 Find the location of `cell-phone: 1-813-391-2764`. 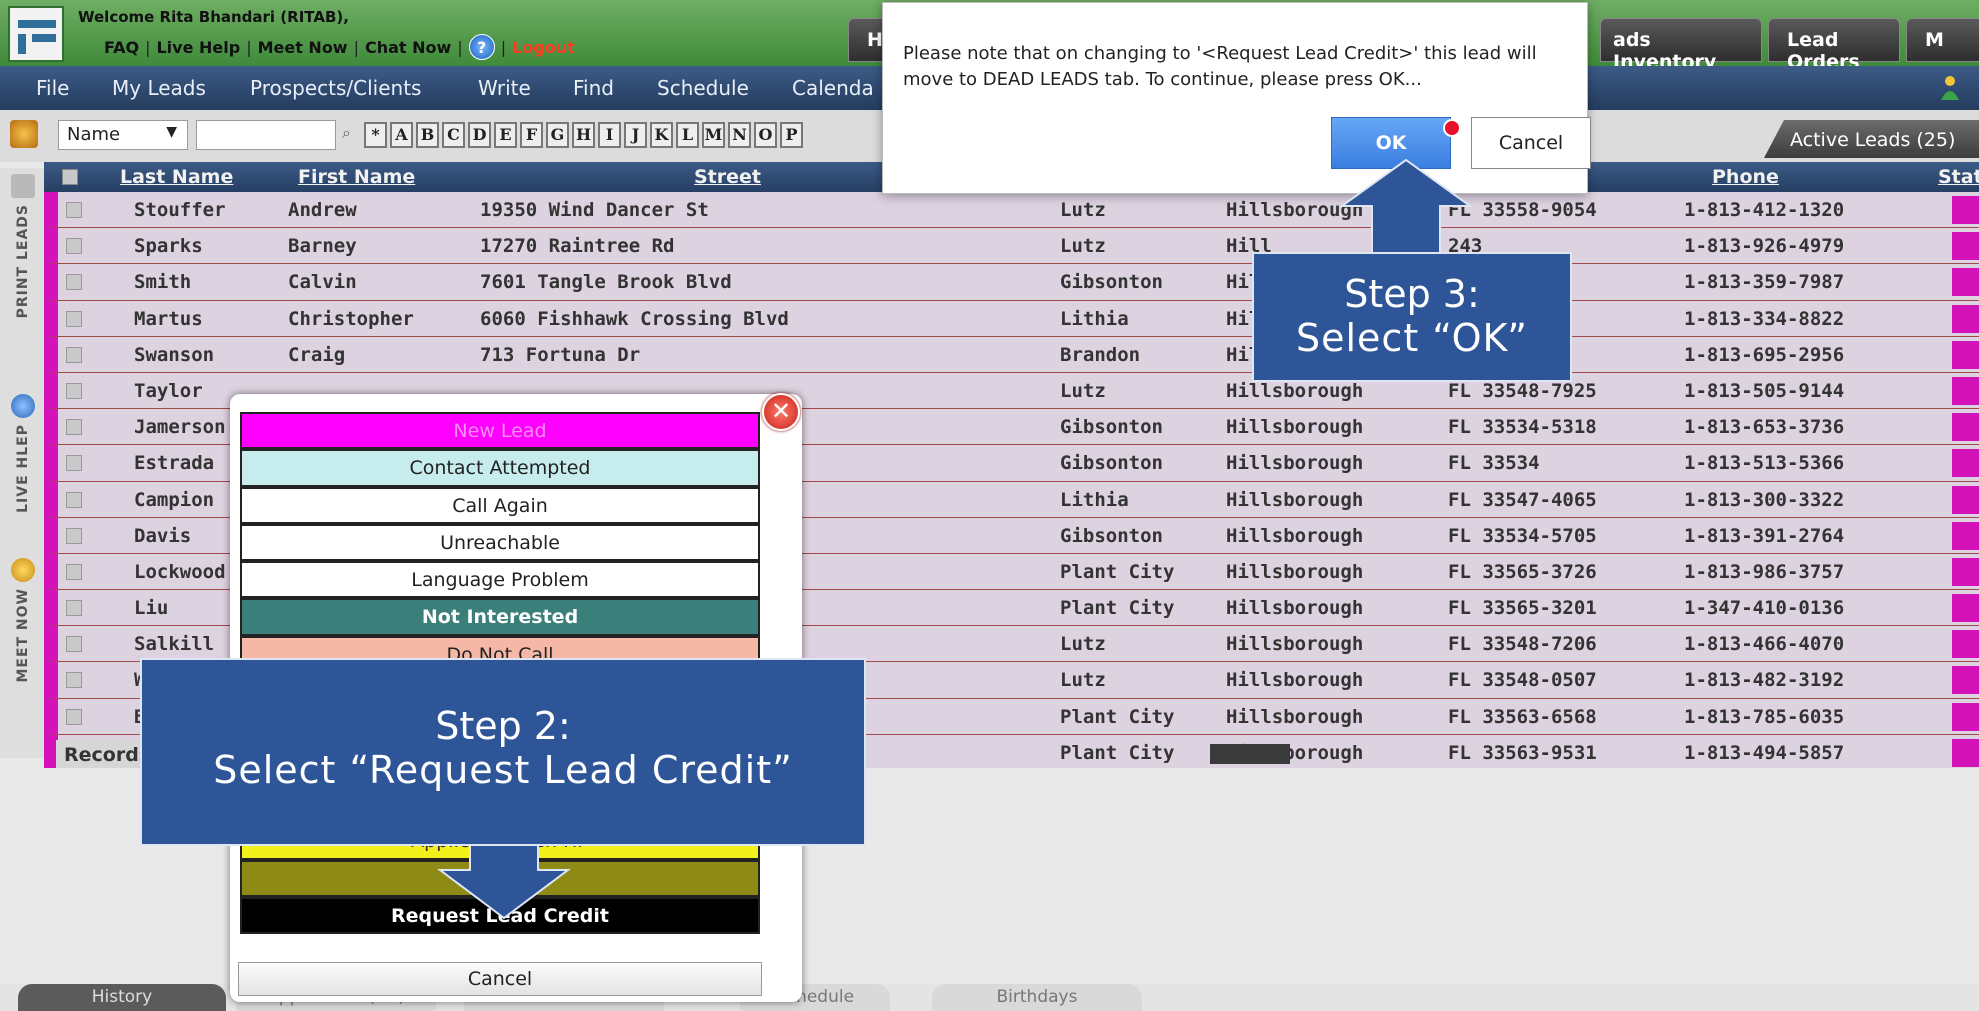

cell-phone: 1-813-391-2764 is located at coordinates (1764, 535).